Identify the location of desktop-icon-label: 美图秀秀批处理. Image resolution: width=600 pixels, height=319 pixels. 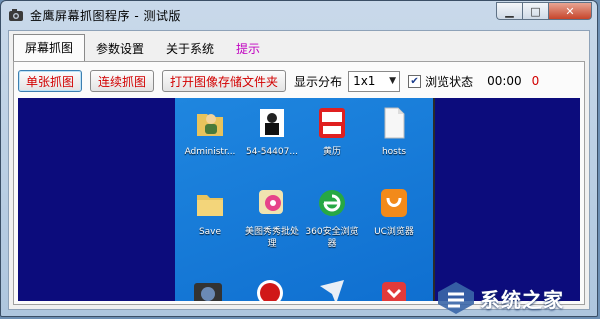
(271, 238).